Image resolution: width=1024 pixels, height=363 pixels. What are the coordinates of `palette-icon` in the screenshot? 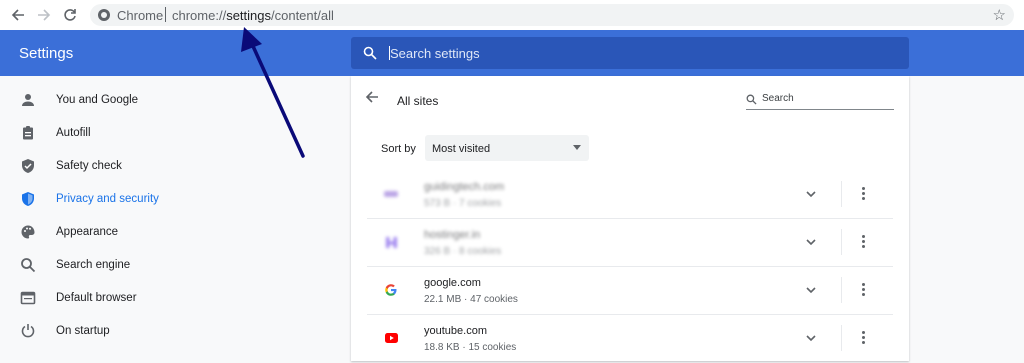 It's located at (28, 232).